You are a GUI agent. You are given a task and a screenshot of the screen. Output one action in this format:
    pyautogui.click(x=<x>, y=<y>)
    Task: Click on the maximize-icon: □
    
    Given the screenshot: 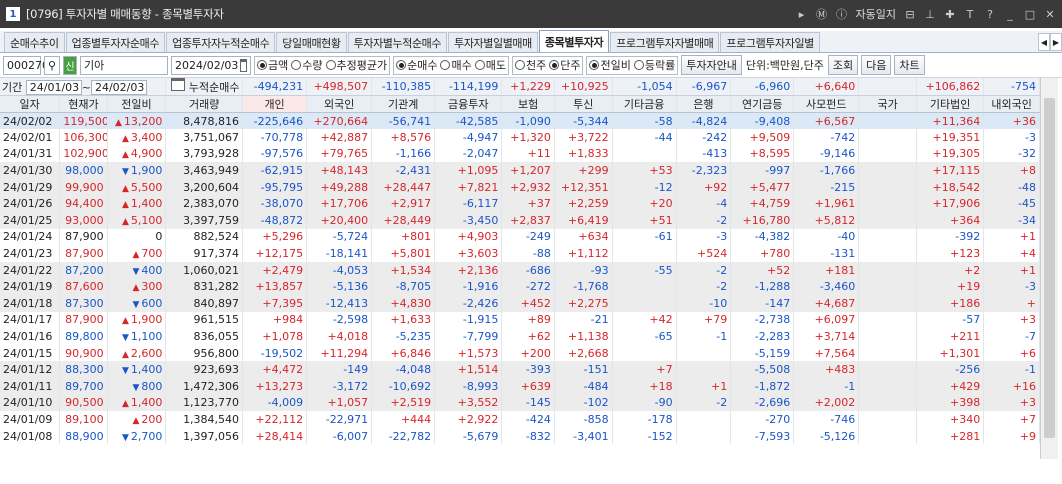 What is the action you would take?
    pyautogui.click(x=1030, y=14)
    